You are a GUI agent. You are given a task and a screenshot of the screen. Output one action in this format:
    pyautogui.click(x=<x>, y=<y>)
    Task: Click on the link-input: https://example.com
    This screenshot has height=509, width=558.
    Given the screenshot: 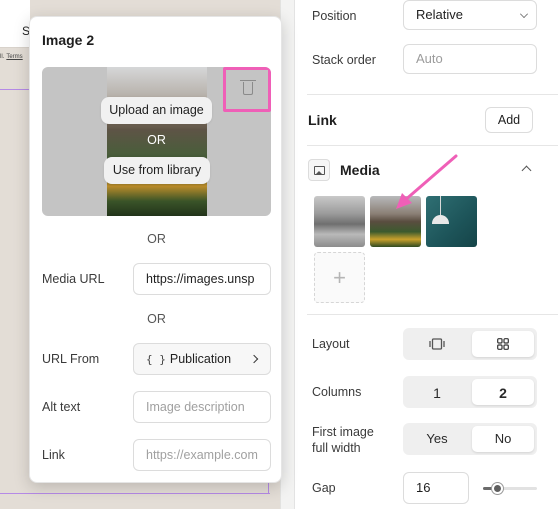 What is the action you would take?
    pyautogui.click(x=202, y=455)
    